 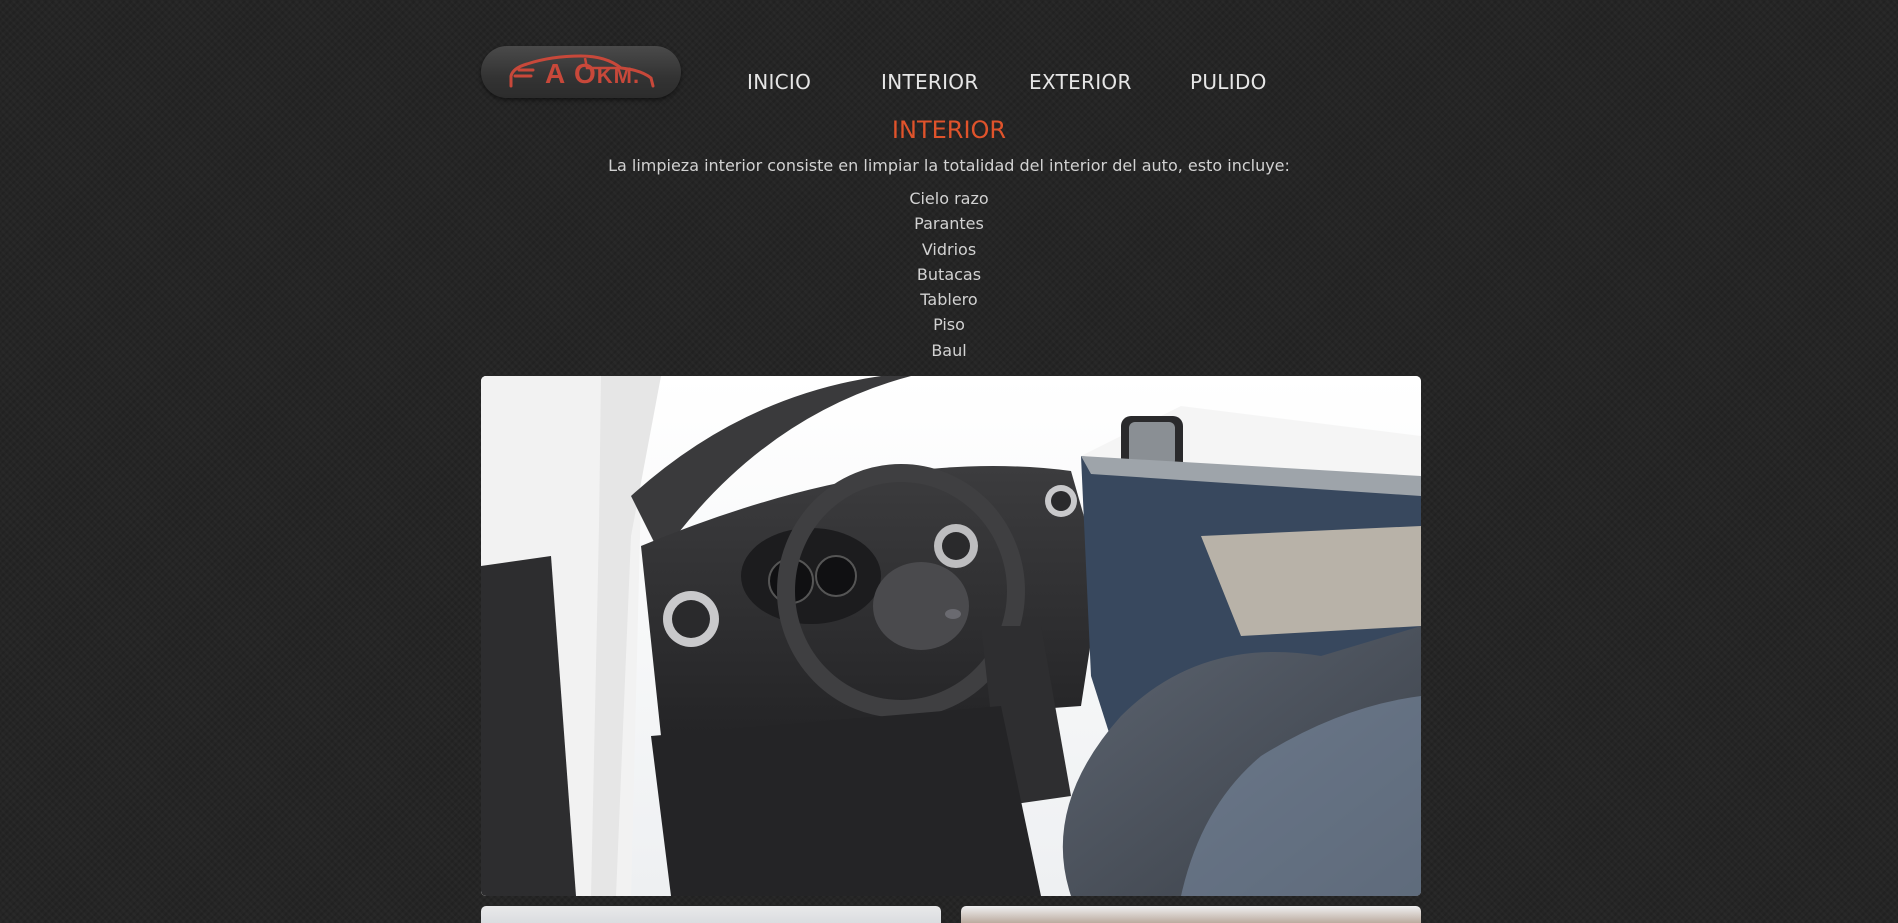 What do you see at coordinates (949, 198) in the screenshot?
I see `list-item: Cielo razo` at bounding box center [949, 198].